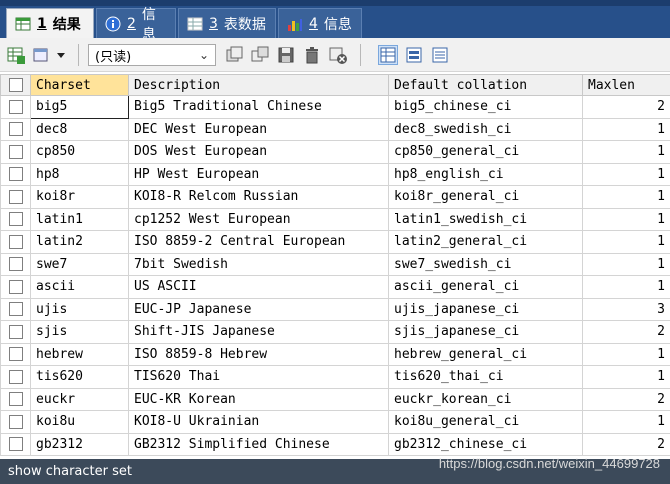  Describe the element at coordinates (79, 287) in the screenshot. I see `cell-charset: ascii` at that location.